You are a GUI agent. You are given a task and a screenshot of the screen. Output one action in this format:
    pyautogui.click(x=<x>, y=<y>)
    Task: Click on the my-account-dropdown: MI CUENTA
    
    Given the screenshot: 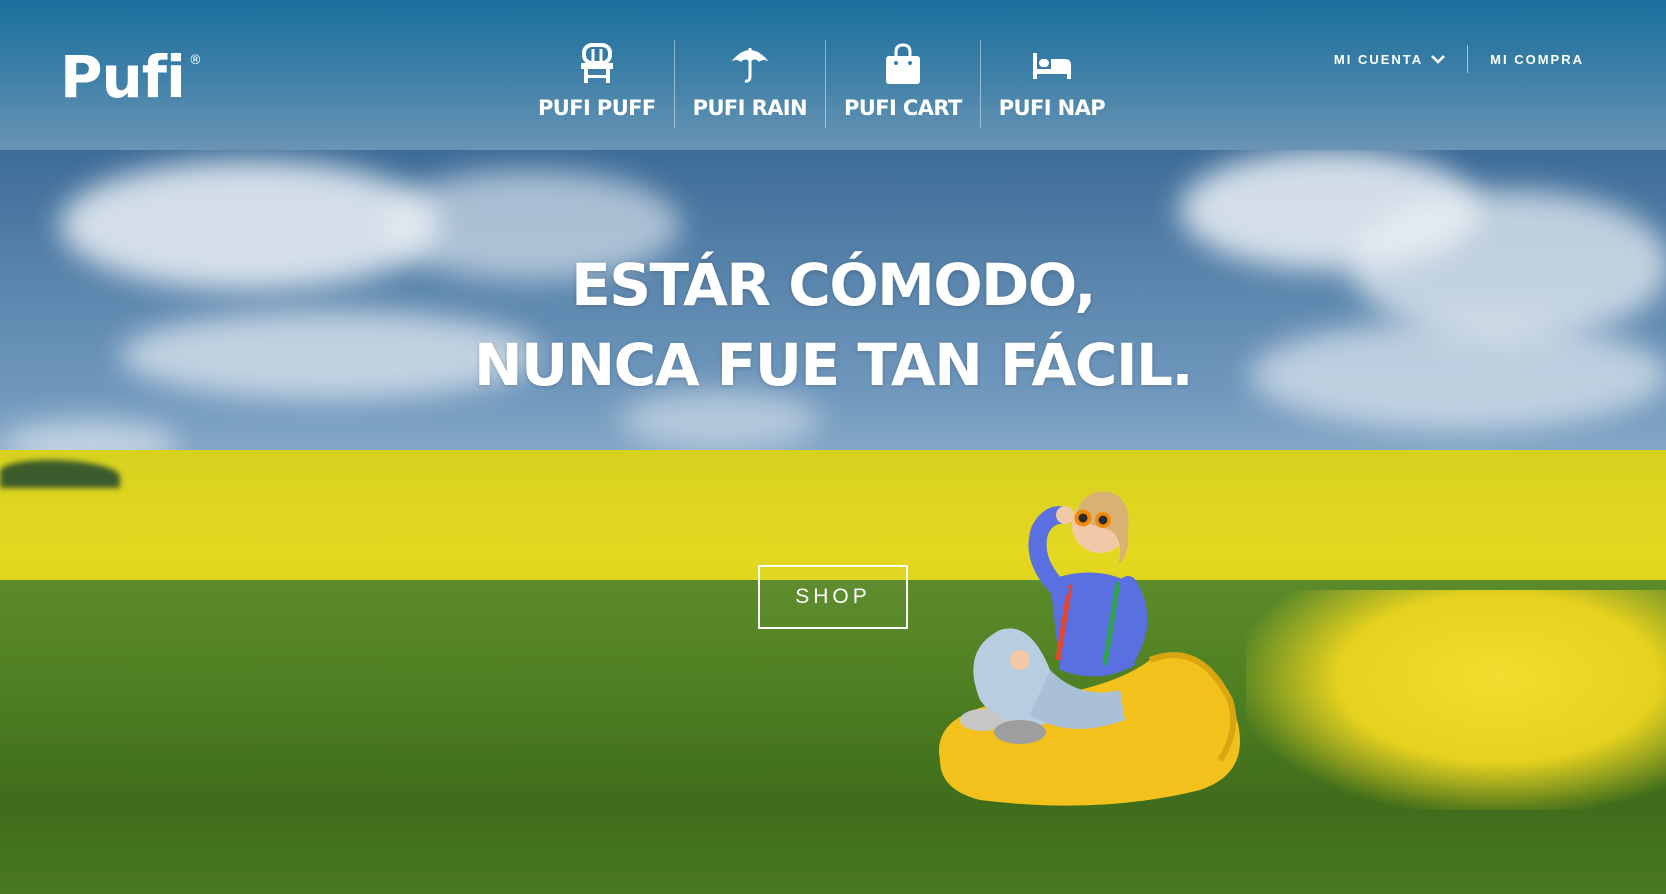 What is the action you would take?
    pyautogui.click(x=1389, y=59)
    